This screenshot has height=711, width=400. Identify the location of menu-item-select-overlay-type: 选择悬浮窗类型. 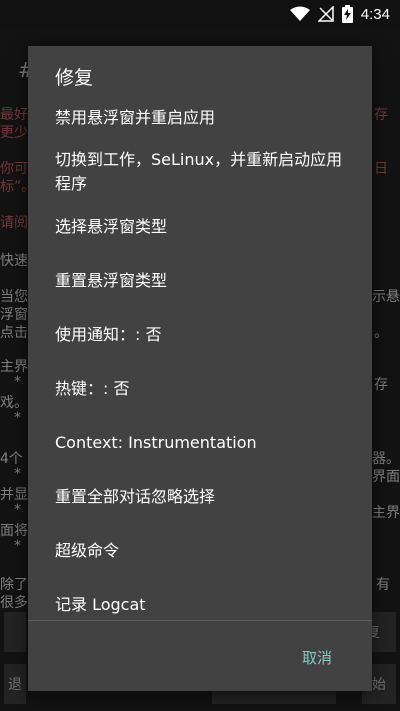
(200, 227).